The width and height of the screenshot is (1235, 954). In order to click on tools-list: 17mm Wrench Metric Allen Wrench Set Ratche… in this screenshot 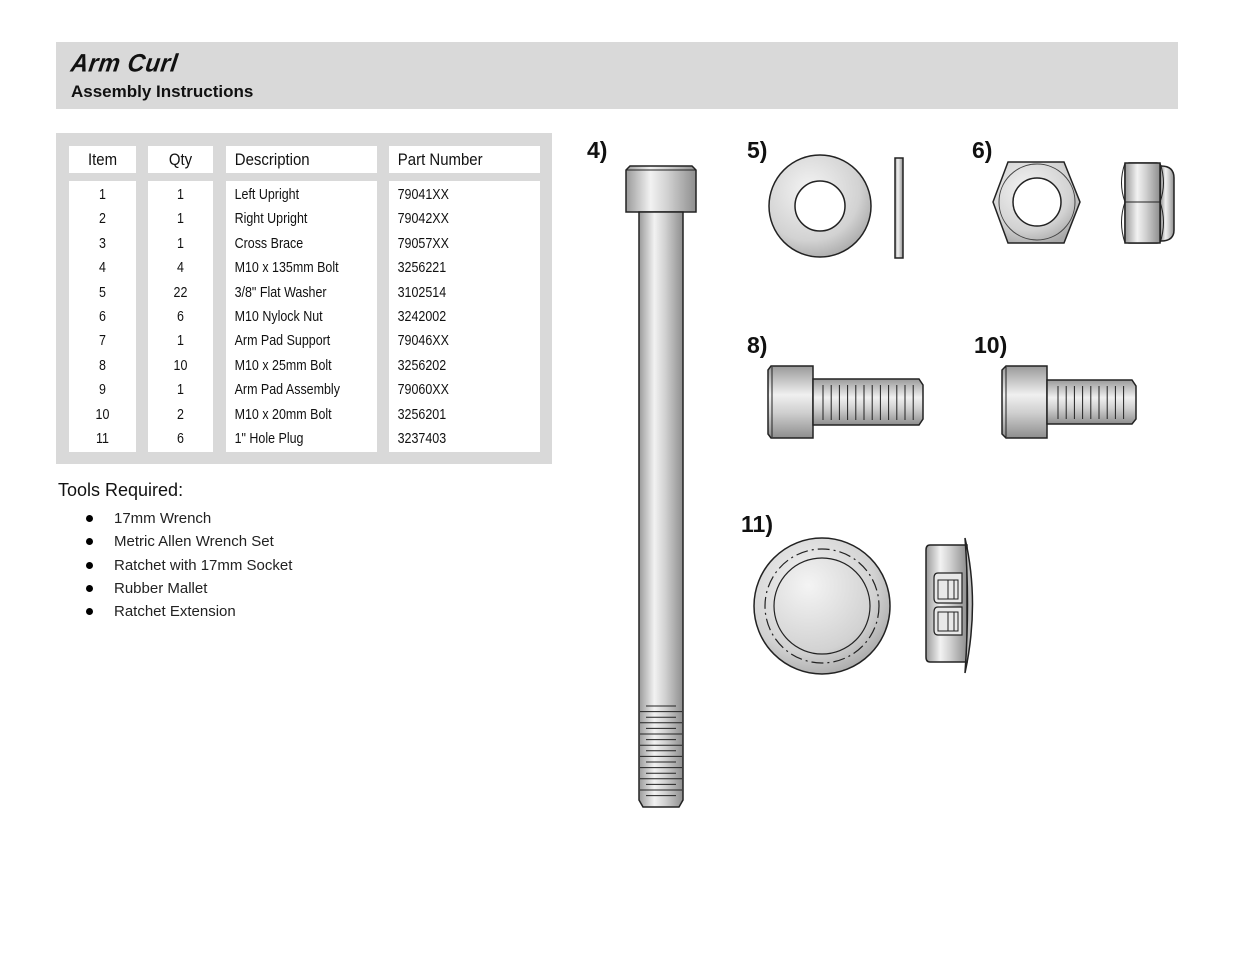, I will do `click(175, 565)`.